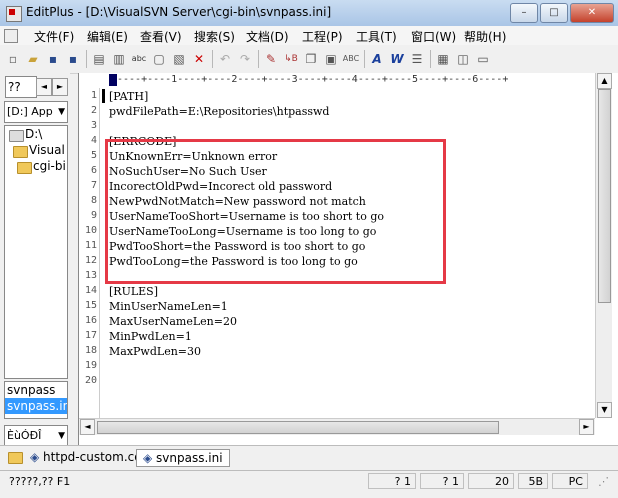 The height and width of the screenshot is (498, 618). I want to click on line-number: 13, so click(90, 275).